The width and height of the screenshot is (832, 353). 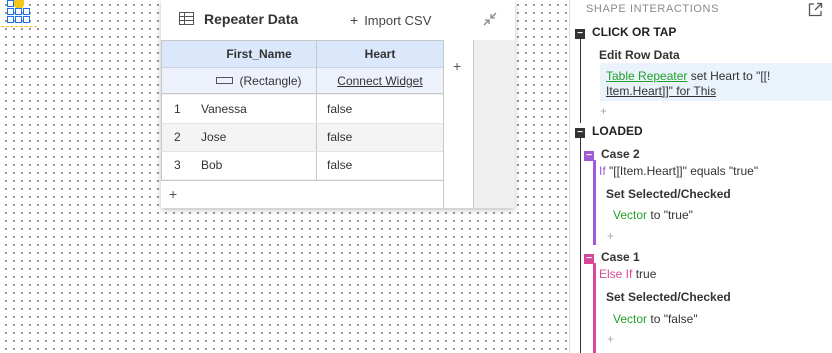 What do you see at coordinates (617, 131) in the screenshot?
I see `event-label: LOADED` at bounding box center [617, 131].